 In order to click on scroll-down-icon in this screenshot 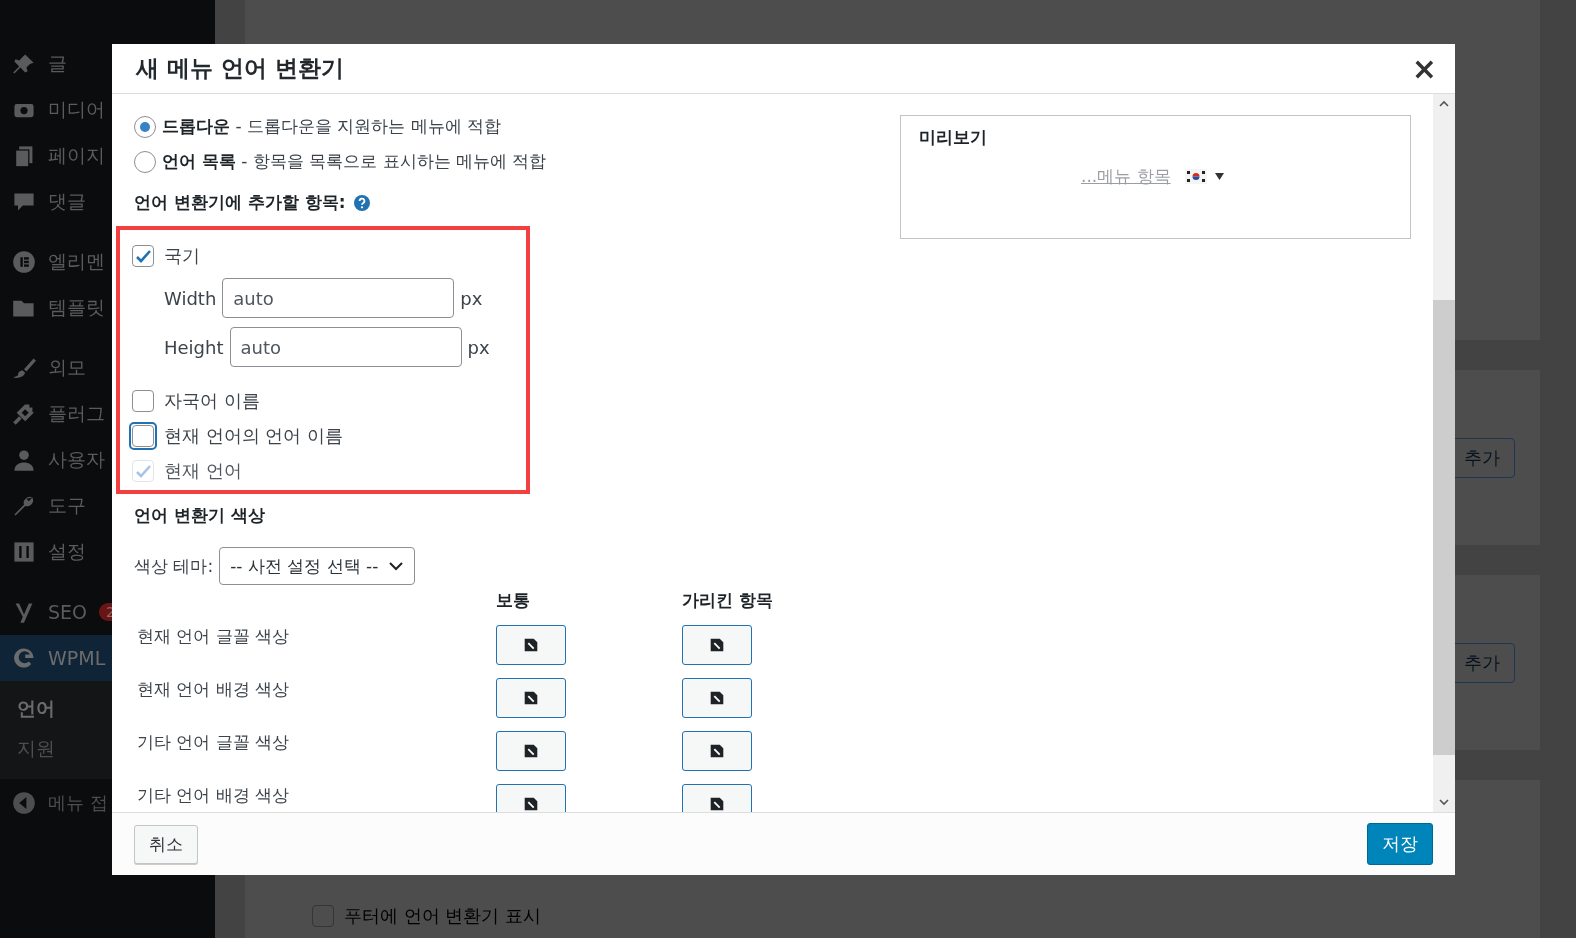, I will do `click(1444, 802)`.